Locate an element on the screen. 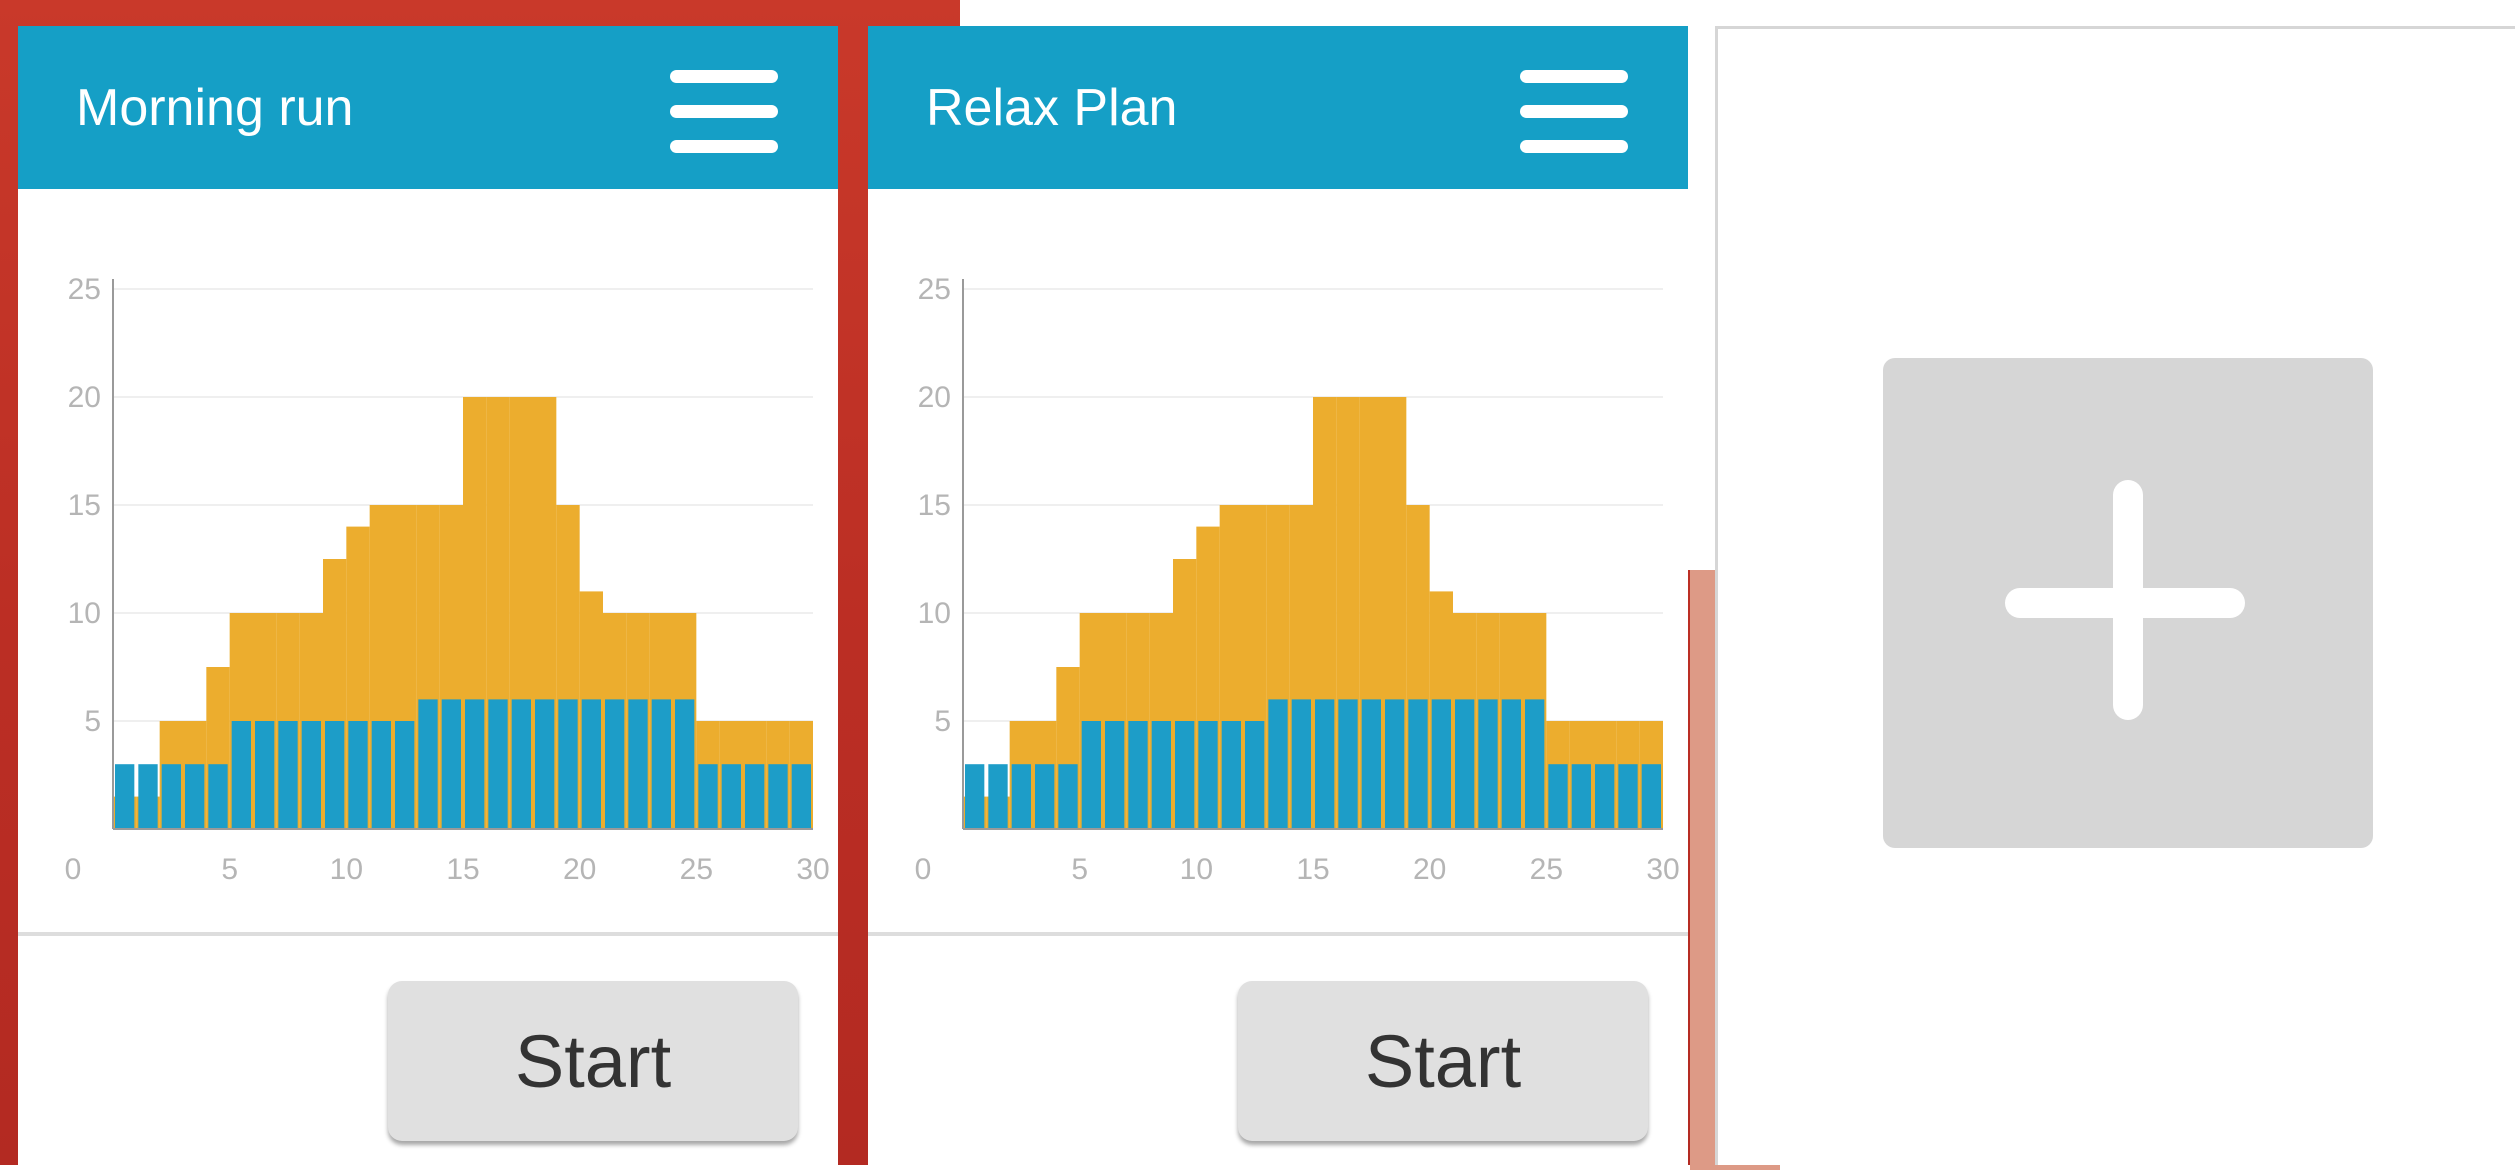  add-plan-button is located at coordinates (2128, 603).